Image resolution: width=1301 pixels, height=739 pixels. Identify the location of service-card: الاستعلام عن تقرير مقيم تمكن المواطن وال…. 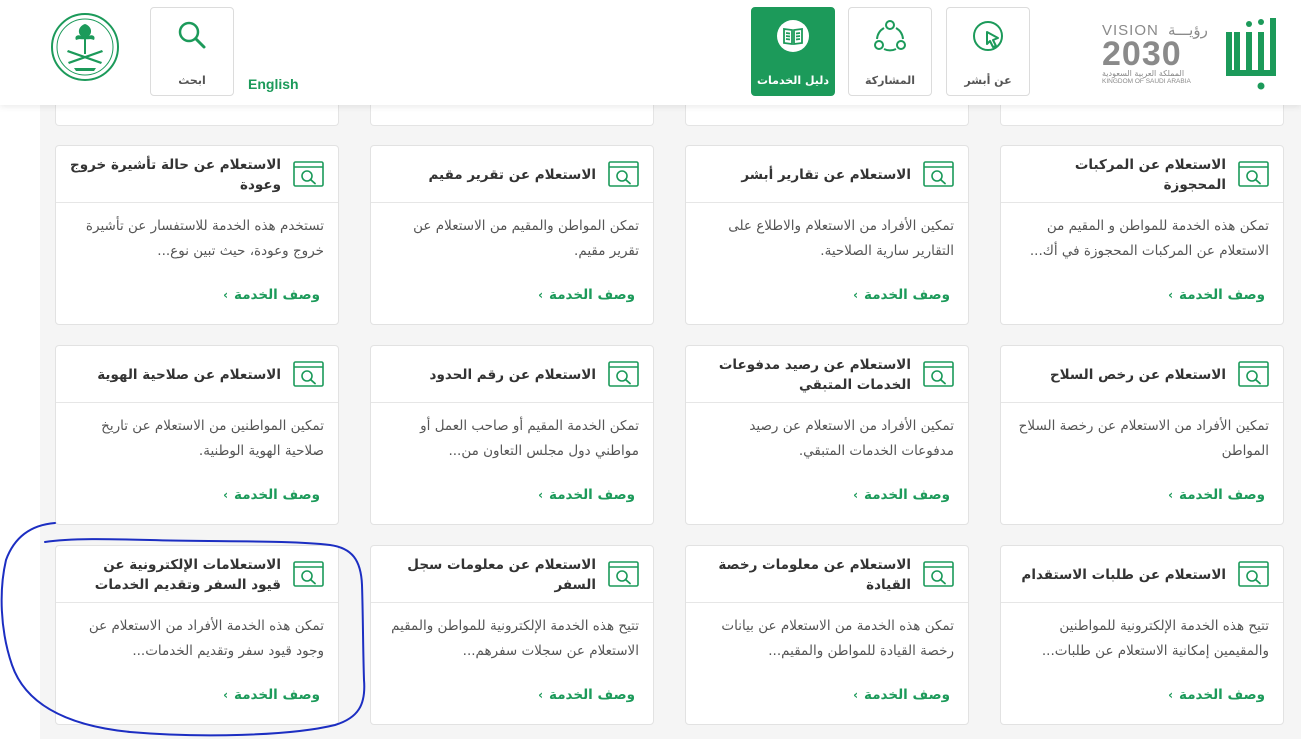
(512, 235).